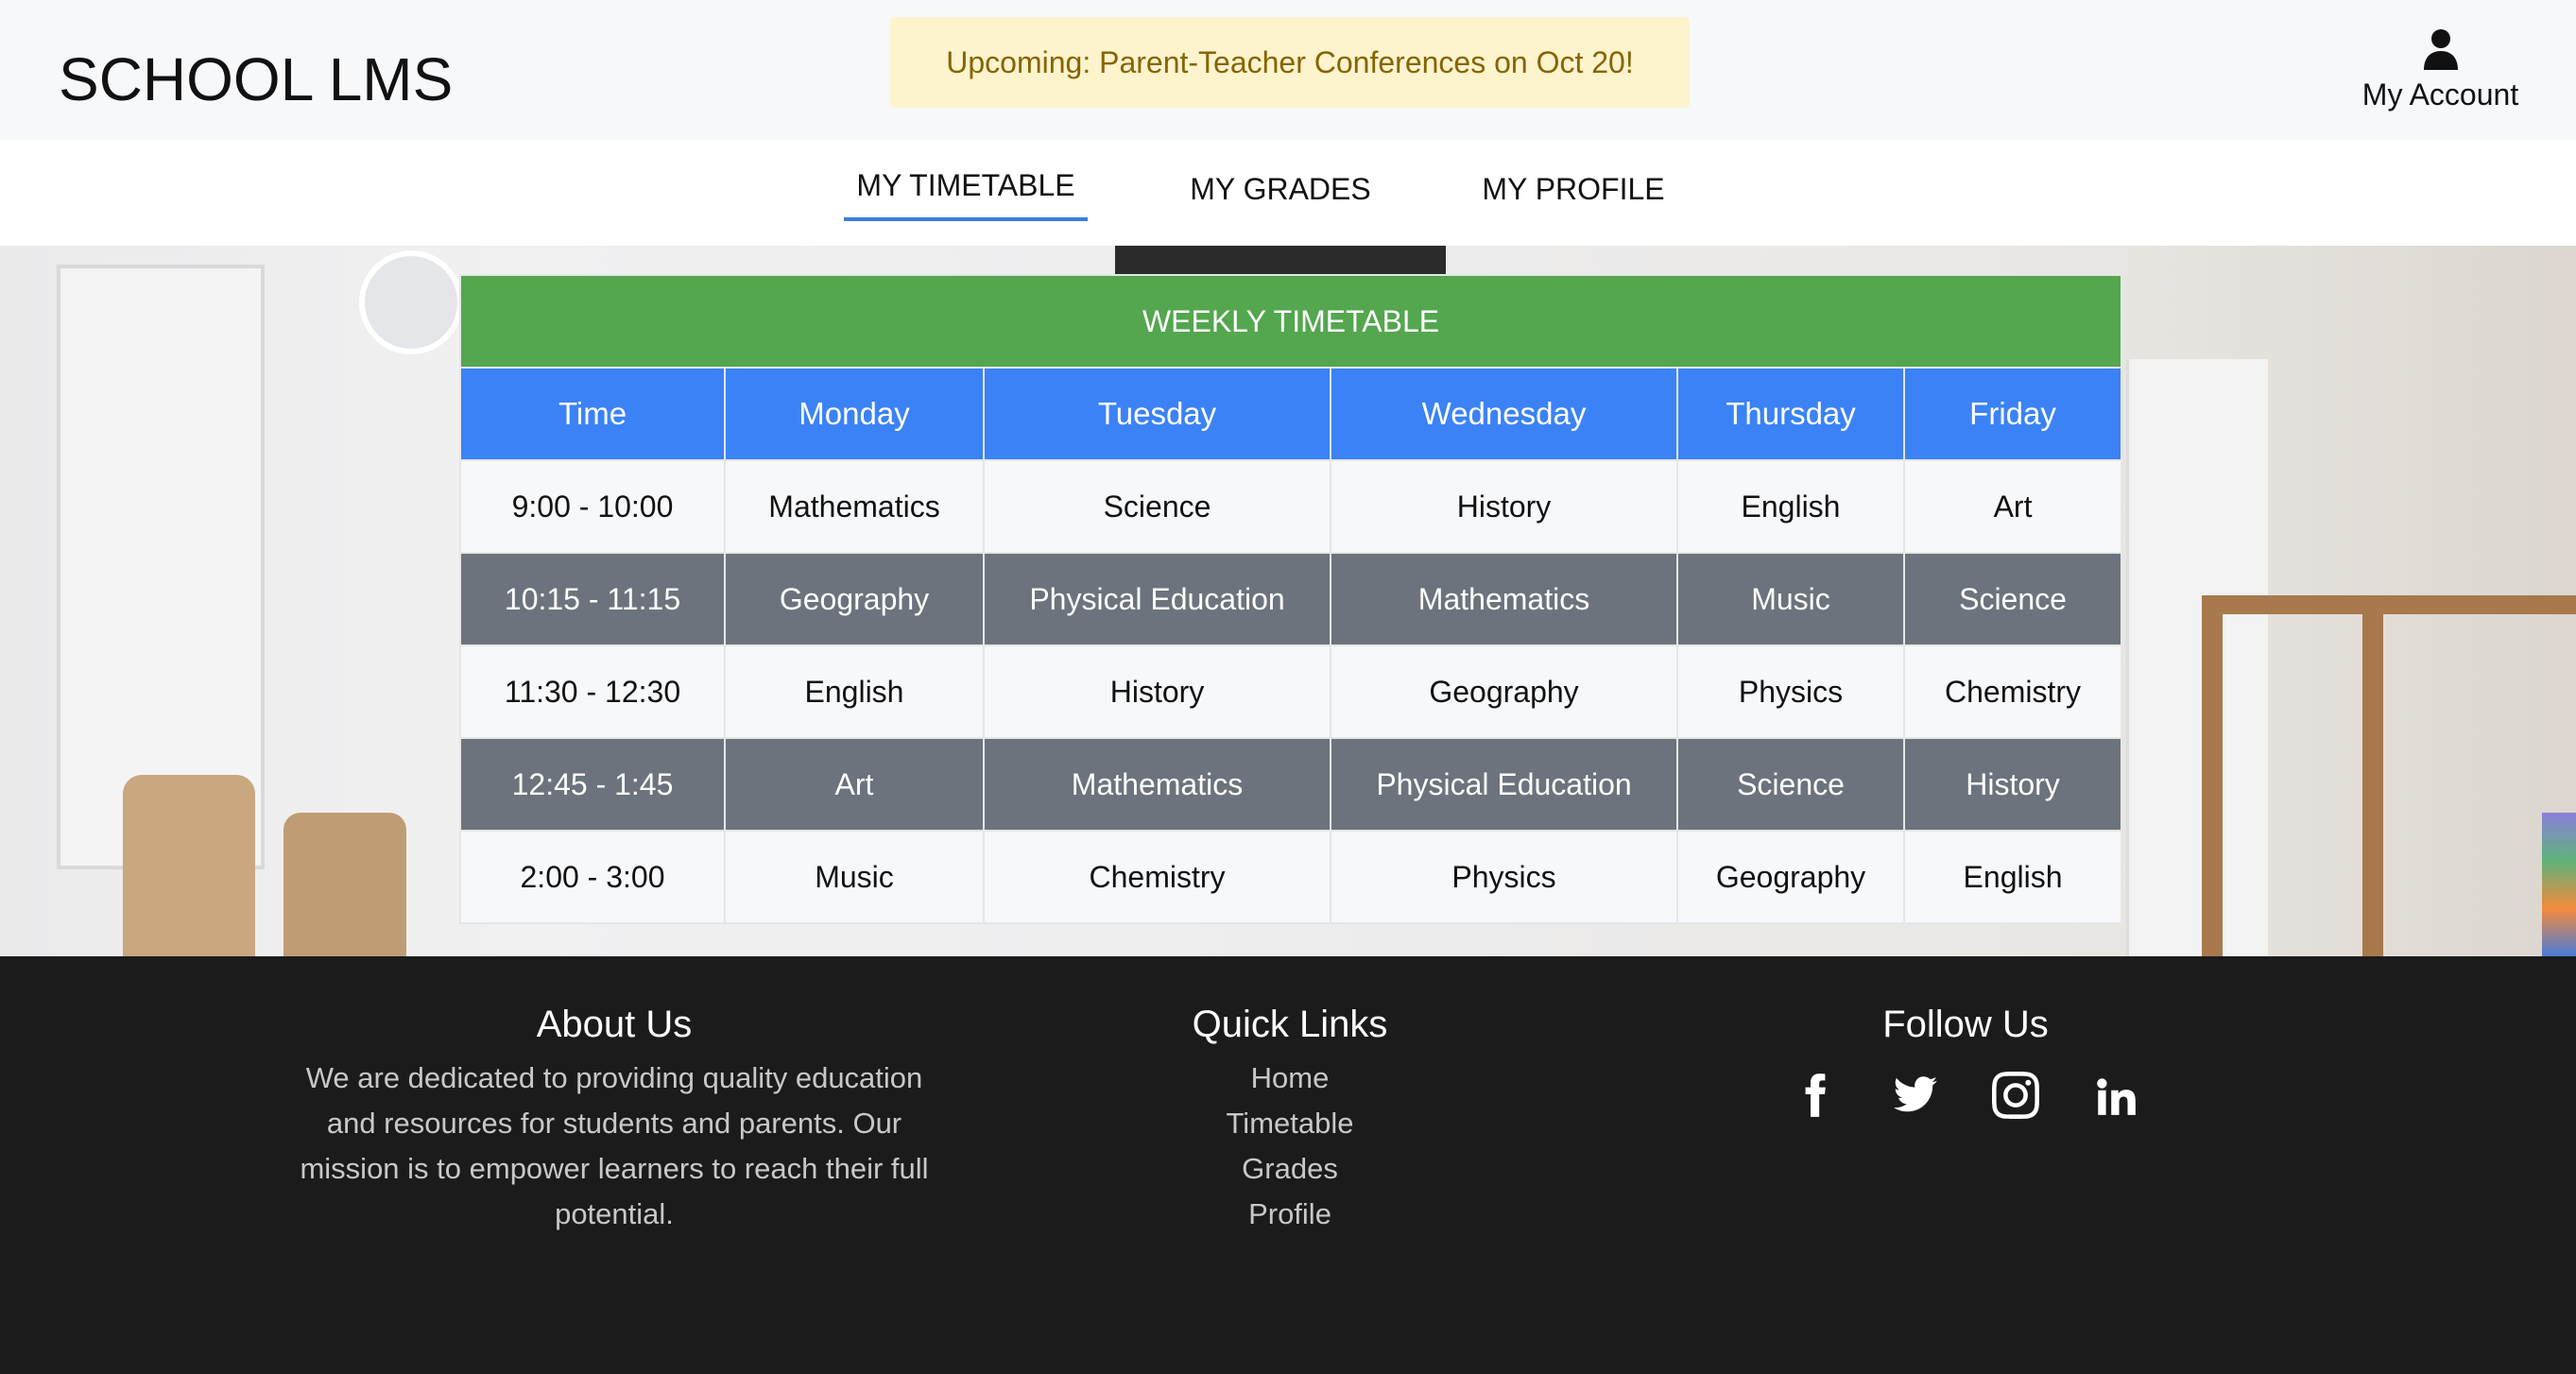 The image size is (2576, 1374). Describe the element at coordinates (2440, 94) in the screenshot. I see `my-account-label: My Account` at that location.